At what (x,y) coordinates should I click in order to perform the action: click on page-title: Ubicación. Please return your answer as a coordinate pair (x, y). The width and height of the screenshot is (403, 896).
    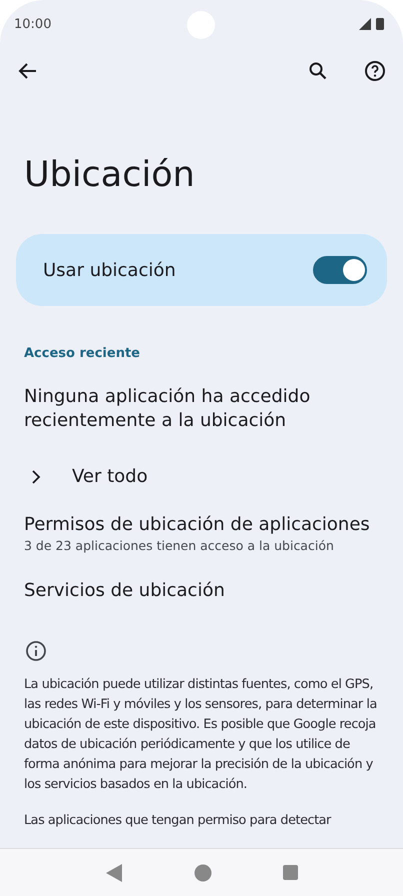
    Looking at the image, I should click on (110, 175).